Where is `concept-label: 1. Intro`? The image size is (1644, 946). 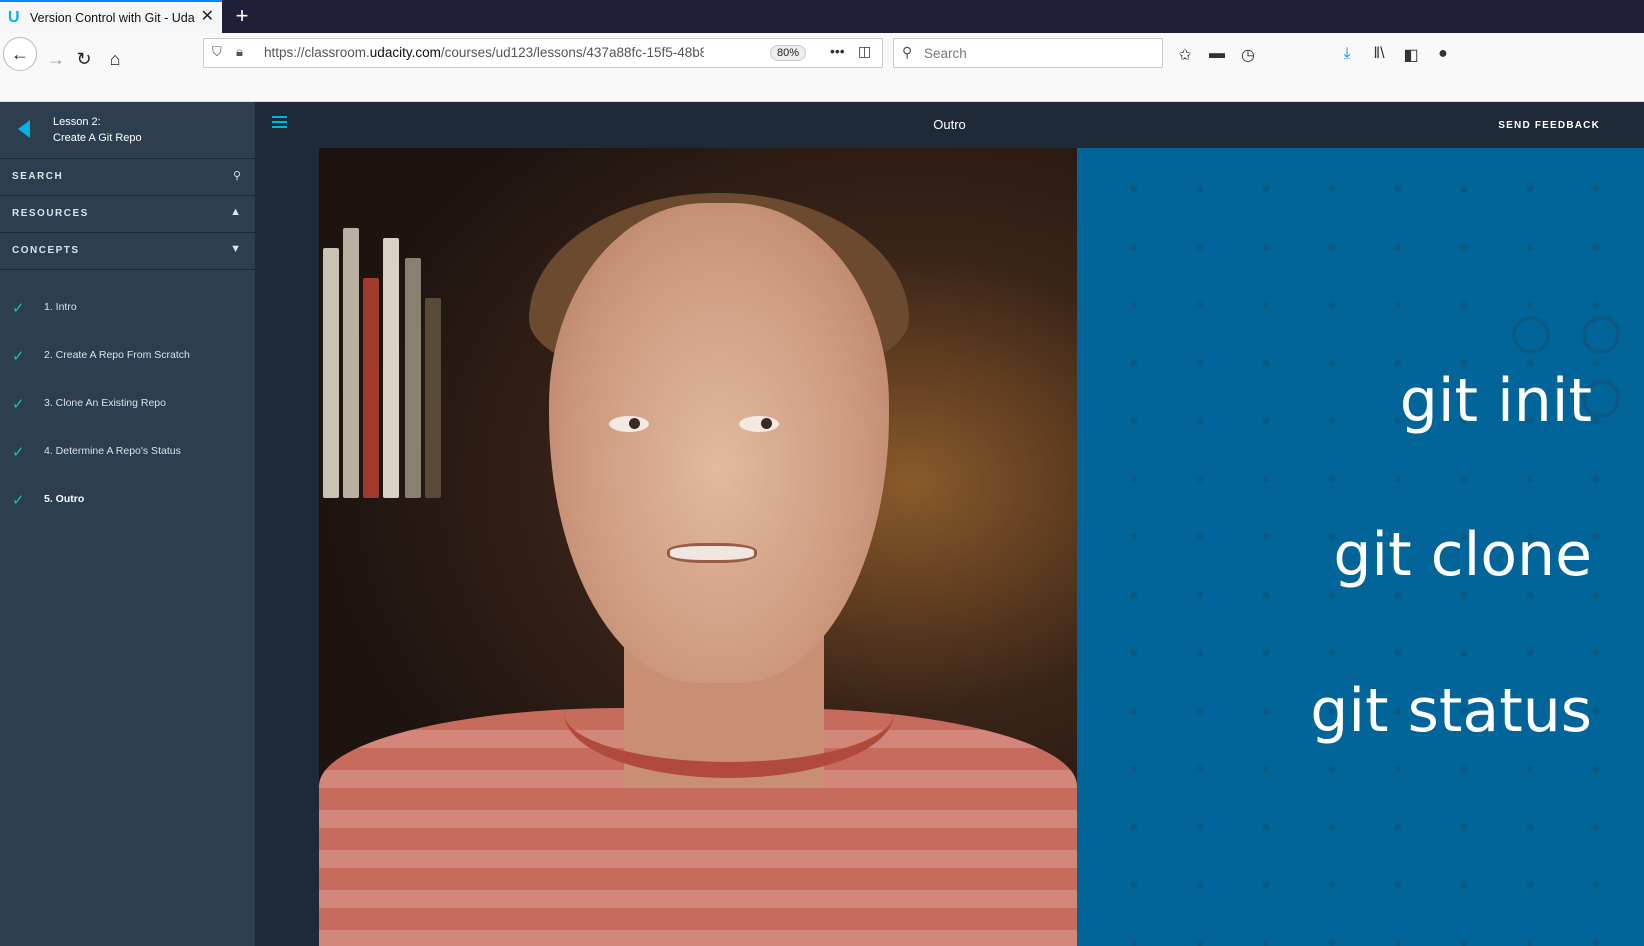
concept-label: 1. Intro is located at coordinates (60, 307).